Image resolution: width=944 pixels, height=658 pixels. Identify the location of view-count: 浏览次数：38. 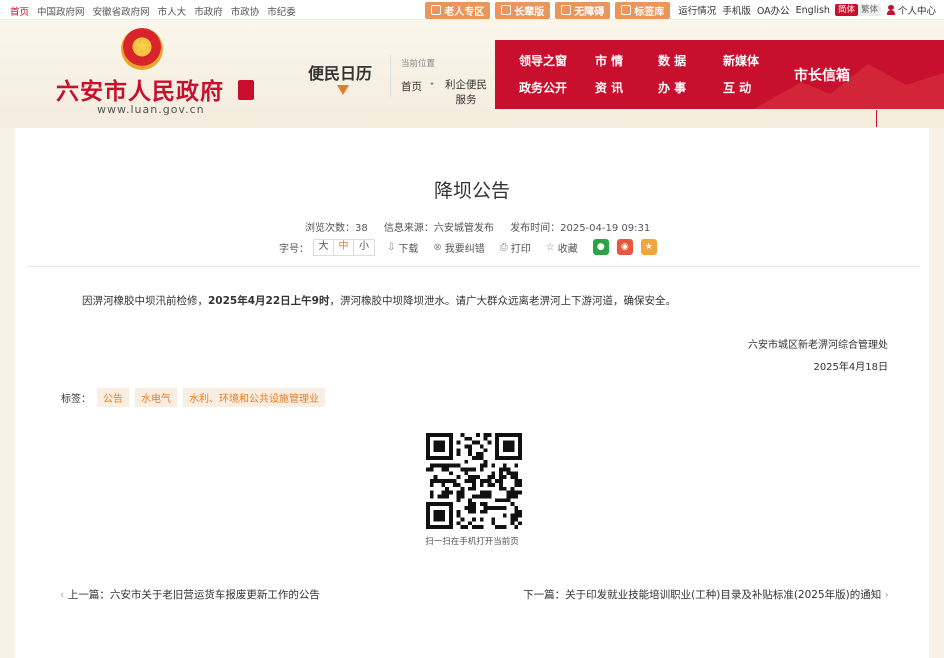
(336, 228).